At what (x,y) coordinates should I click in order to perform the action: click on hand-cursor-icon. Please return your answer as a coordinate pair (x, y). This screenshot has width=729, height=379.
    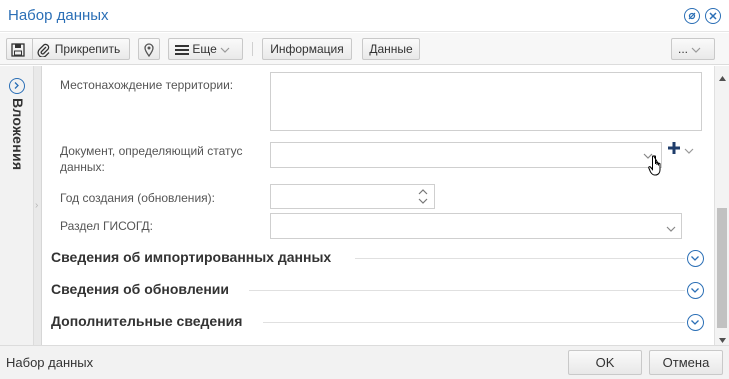
    Looking at the image, I should click on (657, 167).